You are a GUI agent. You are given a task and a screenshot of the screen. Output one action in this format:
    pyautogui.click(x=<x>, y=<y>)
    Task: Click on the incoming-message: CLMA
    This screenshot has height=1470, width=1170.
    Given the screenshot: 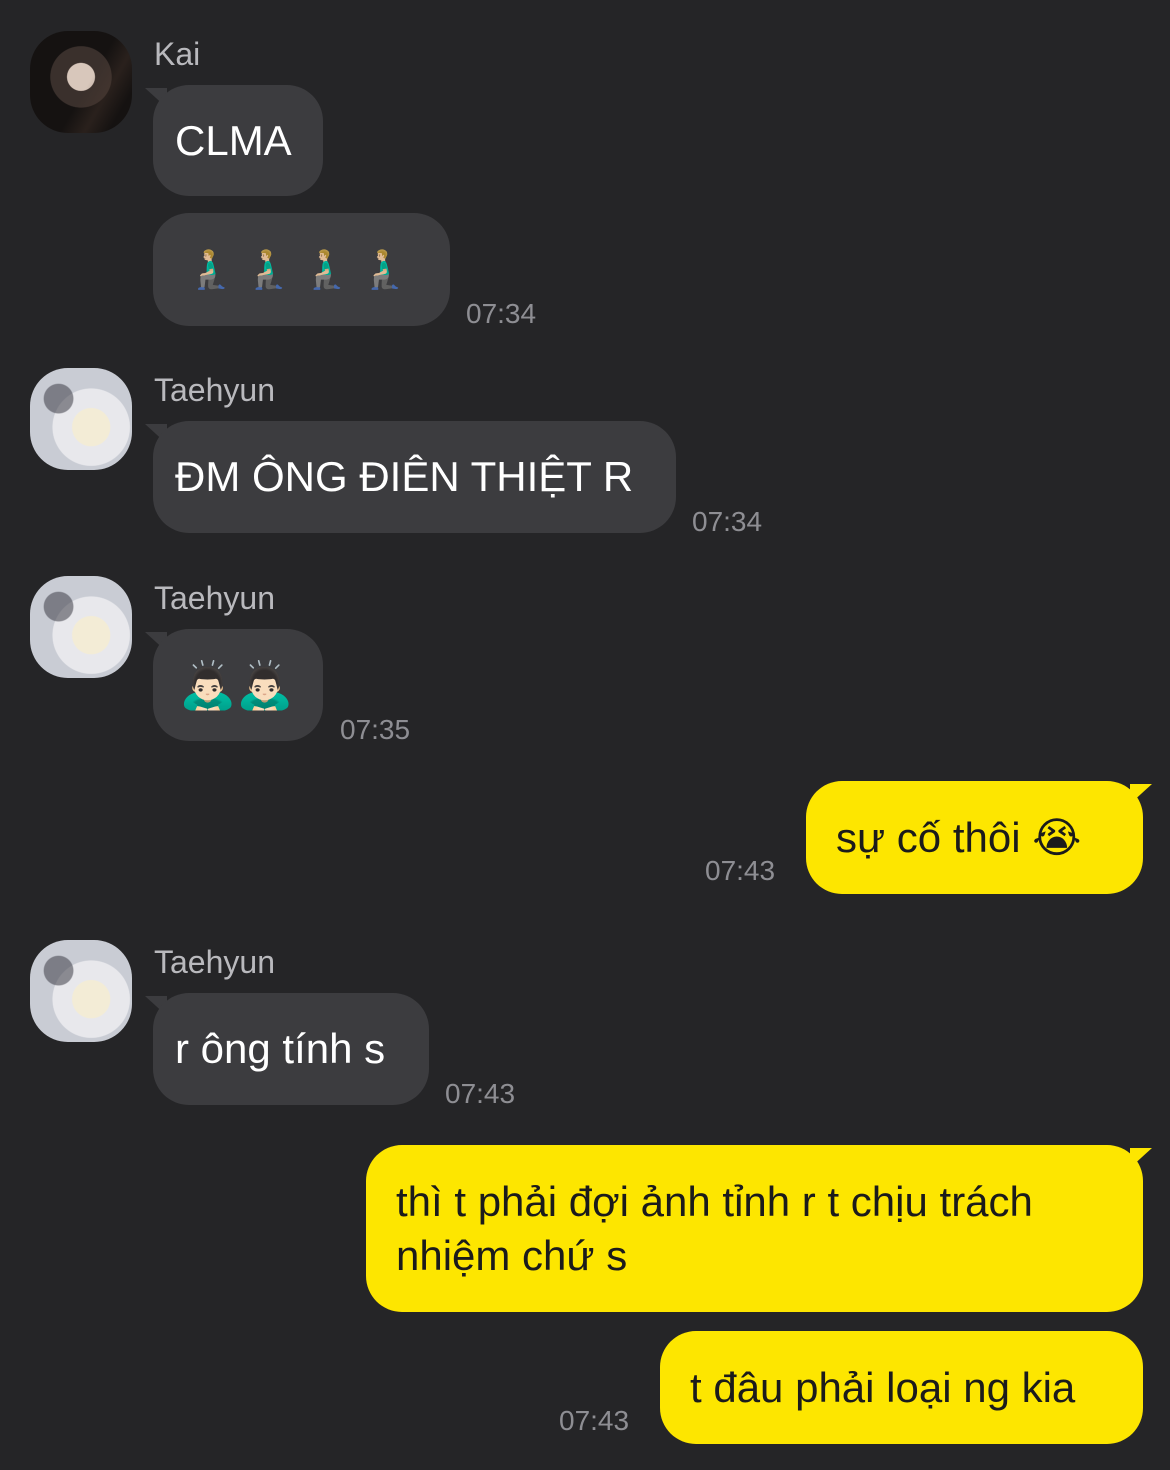 What is the action you would take?
    pyautogui.click(x=238, y=140)
    